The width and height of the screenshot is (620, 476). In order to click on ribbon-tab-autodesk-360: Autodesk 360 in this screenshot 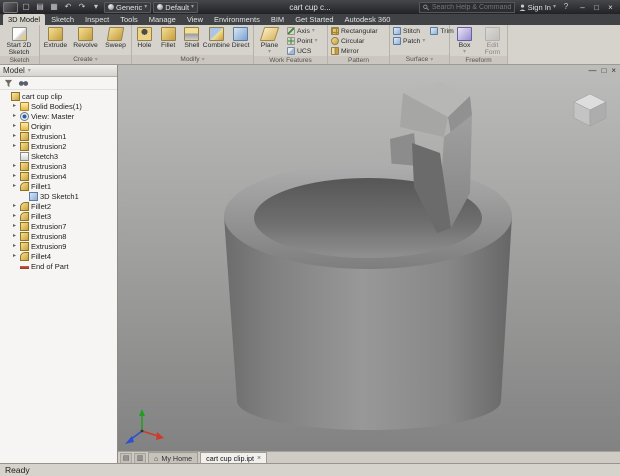, I will do `click(368, 19)`.